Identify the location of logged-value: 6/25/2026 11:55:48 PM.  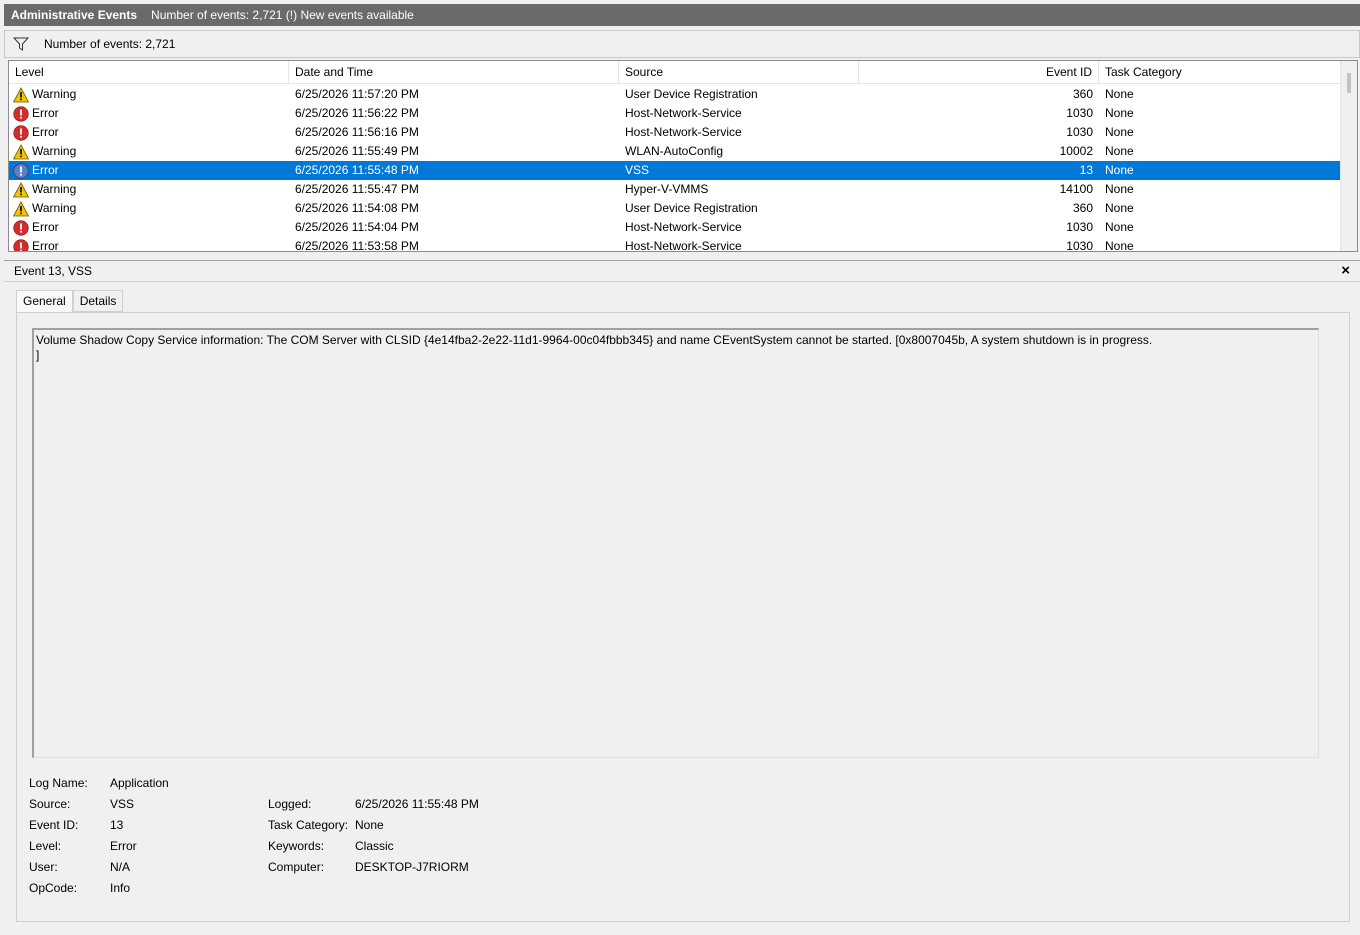
(417, 804).